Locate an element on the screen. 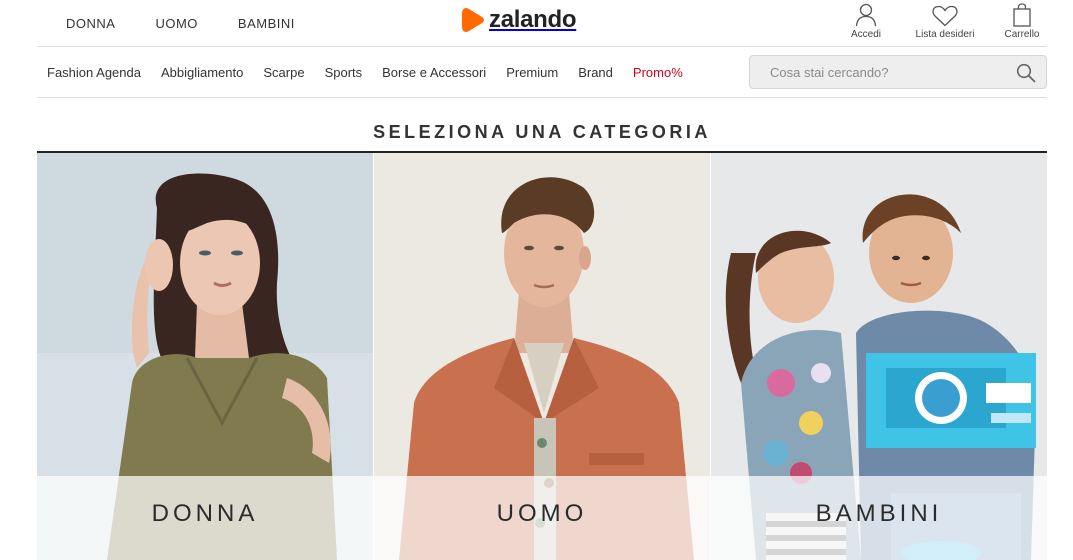  category-item-brand: Brand is located at coordinates (595, 72).